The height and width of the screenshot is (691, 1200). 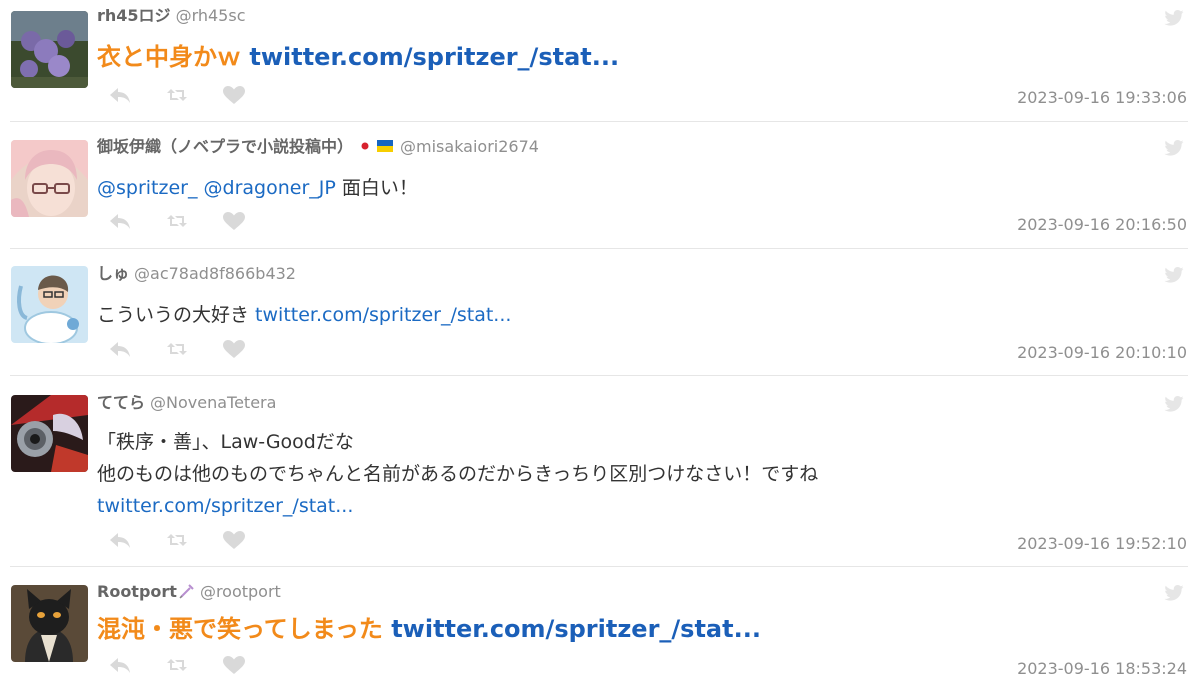 I want to click on user-handle: @ac78ad8f866b432, so click(x=215, y=273).